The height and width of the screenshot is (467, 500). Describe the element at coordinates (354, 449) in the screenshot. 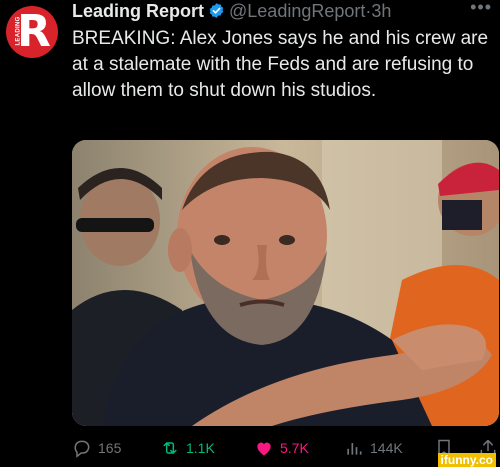

I see `views-icon` at that location.